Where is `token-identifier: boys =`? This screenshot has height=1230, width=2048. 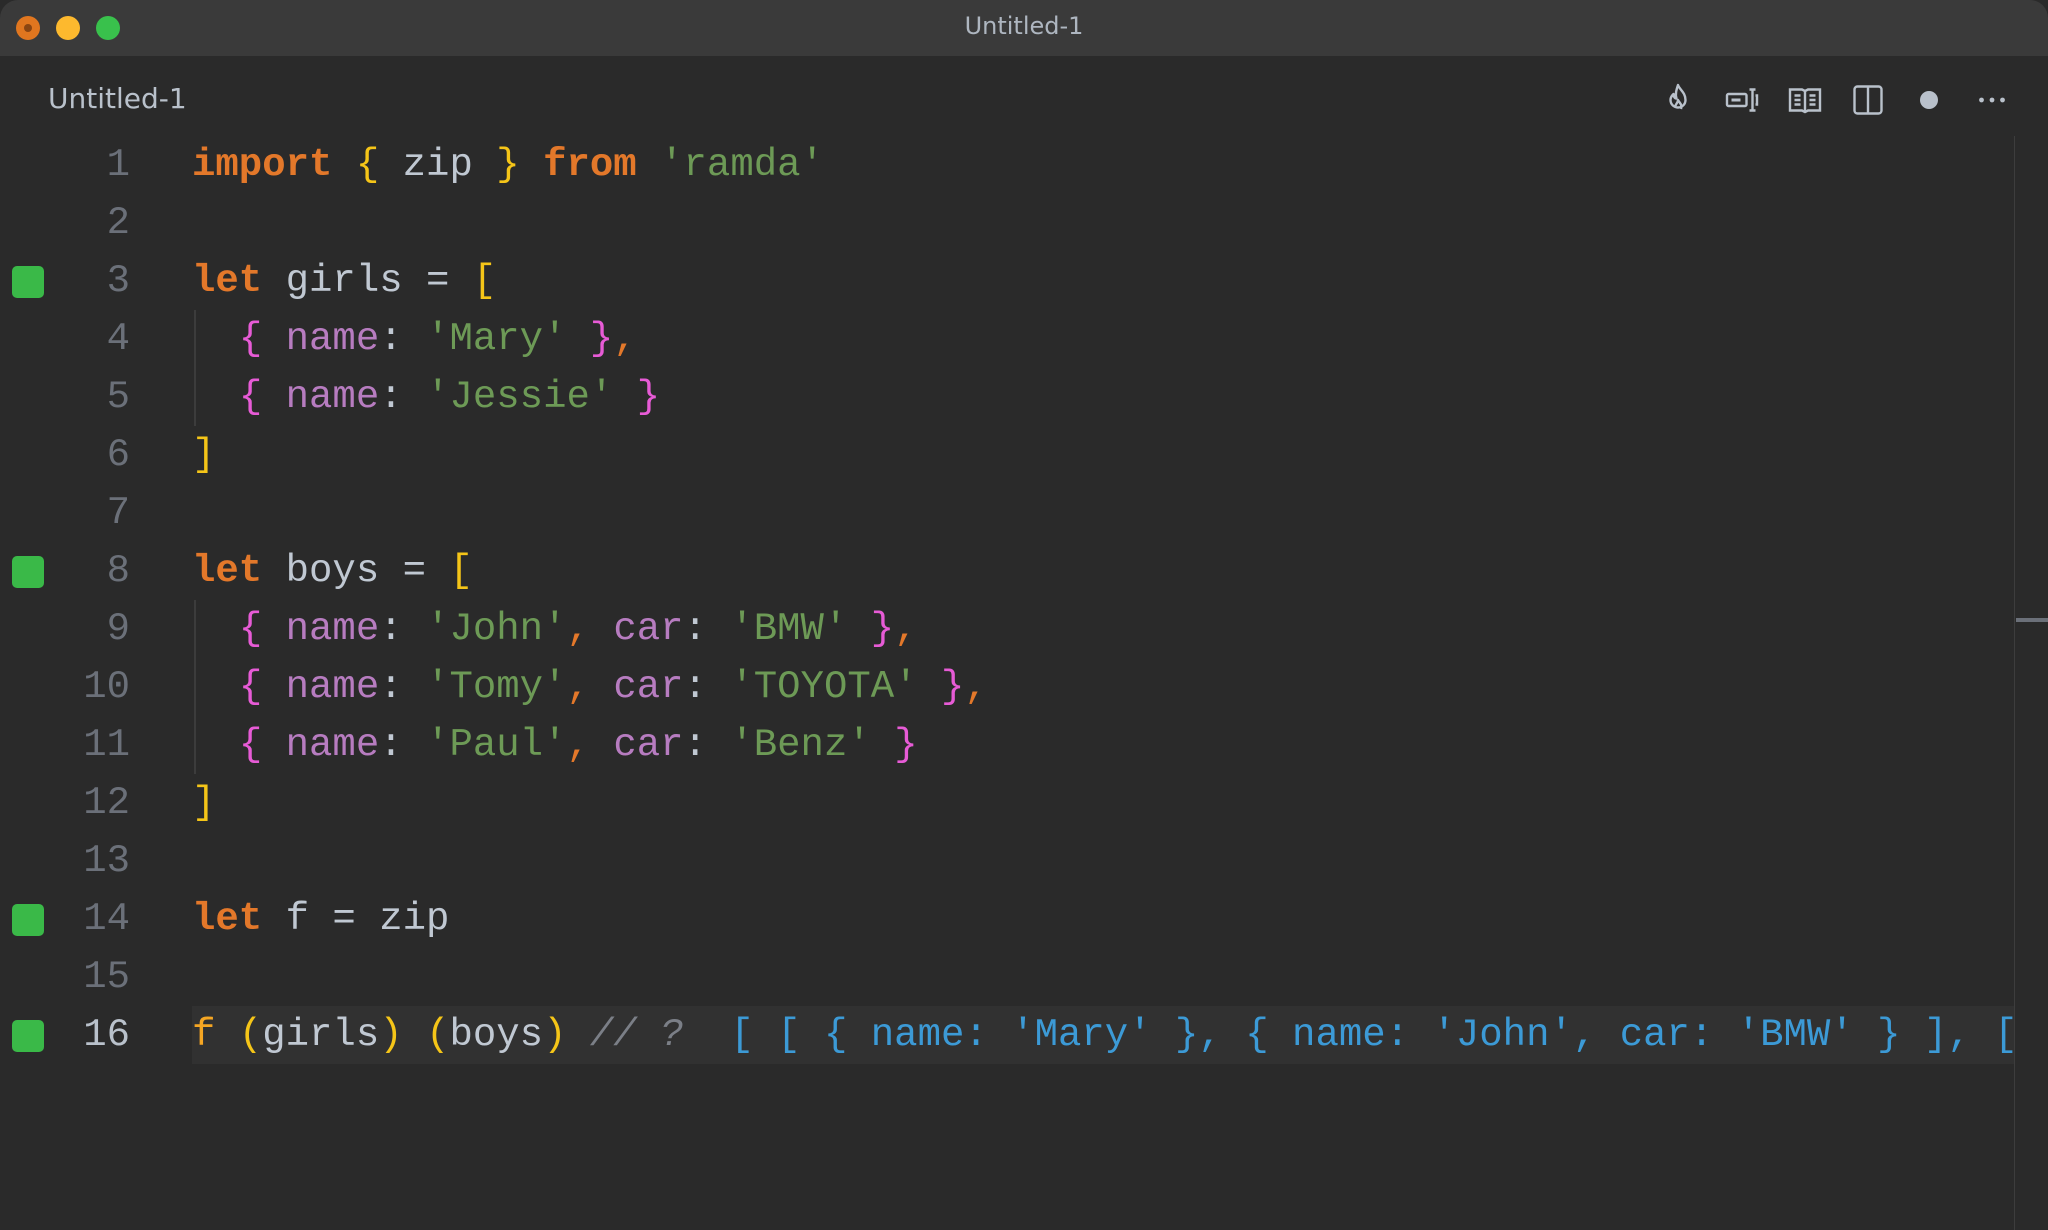
token-identifier: boys = is located at coordinates (356, 571).